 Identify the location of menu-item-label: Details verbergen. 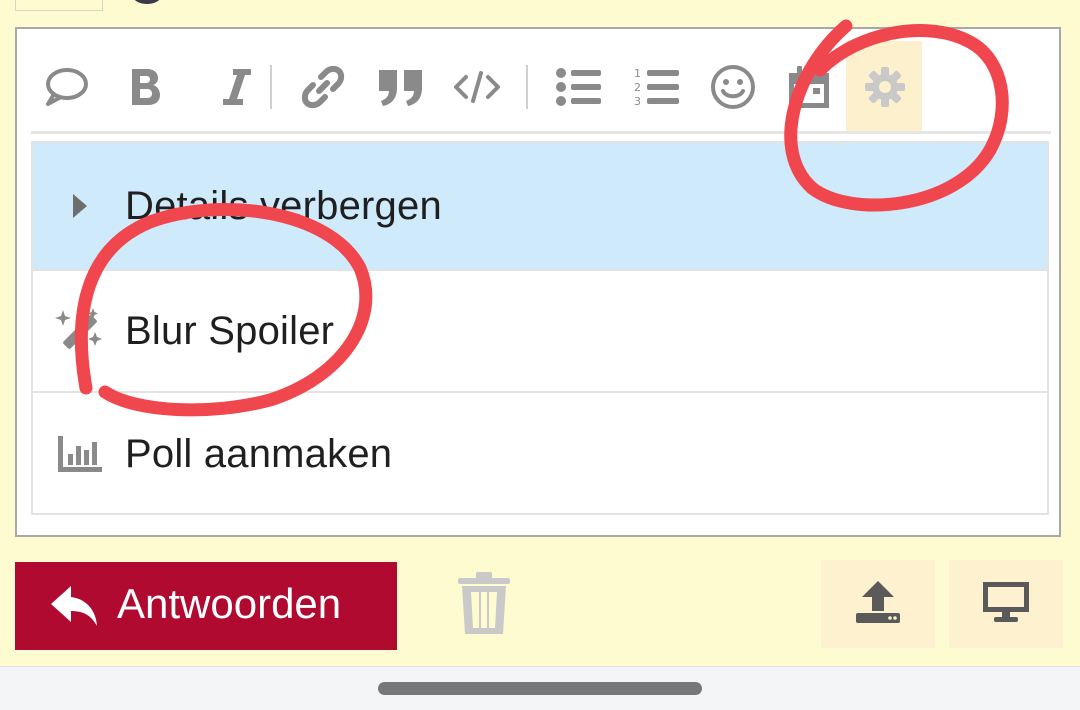
(283, 205).